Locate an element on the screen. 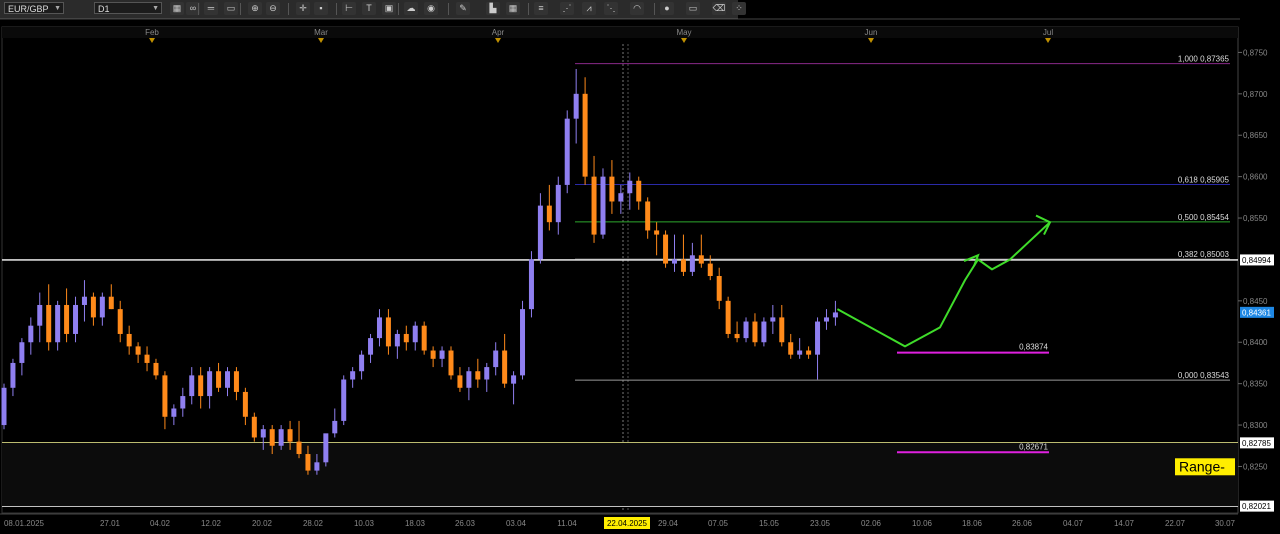 The image size is (1280, 534). price-tick-label: 0,8250 is located at coordinates (1255, 466).